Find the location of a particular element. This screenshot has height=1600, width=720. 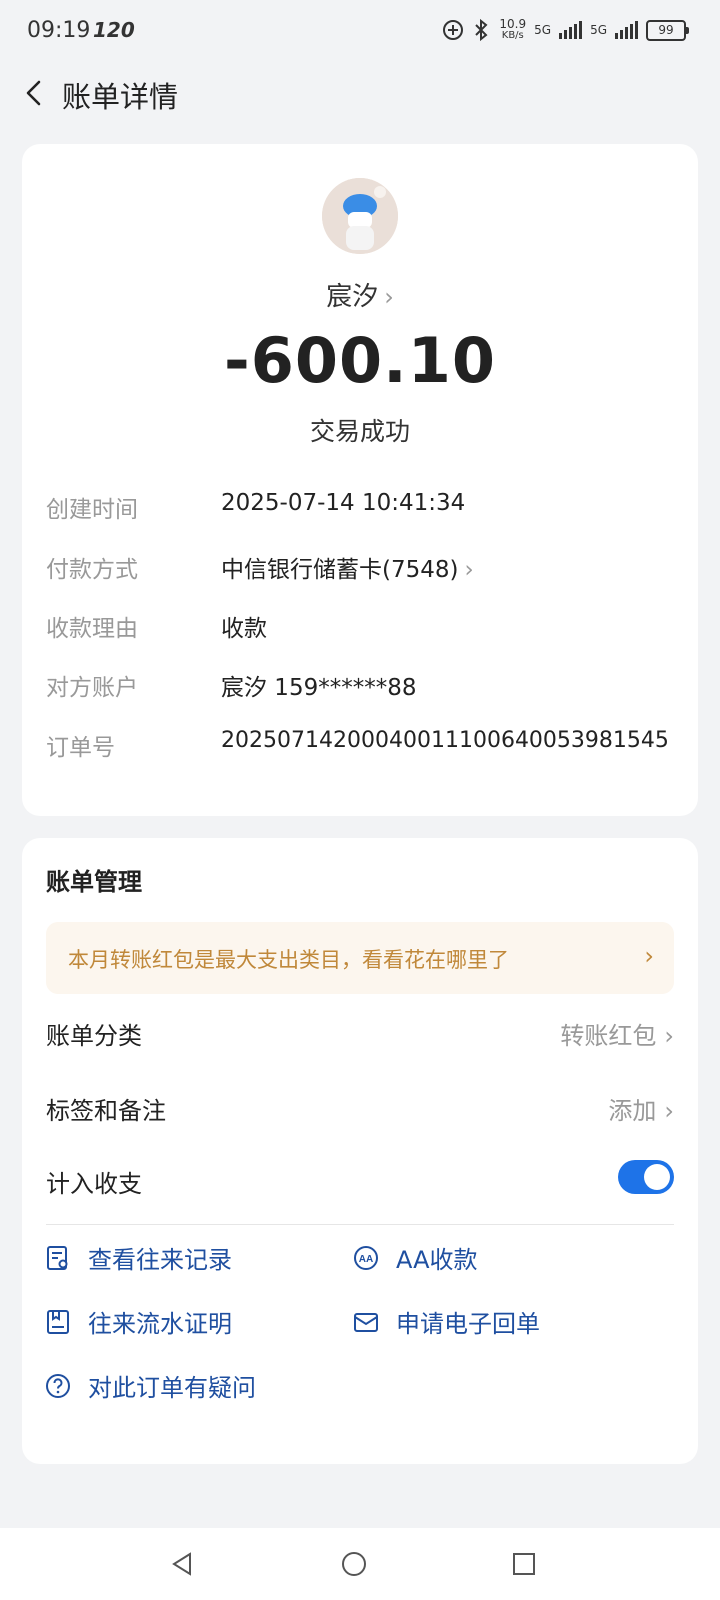

transaction-amount: -600.10 is located at coordinates (360, 360).